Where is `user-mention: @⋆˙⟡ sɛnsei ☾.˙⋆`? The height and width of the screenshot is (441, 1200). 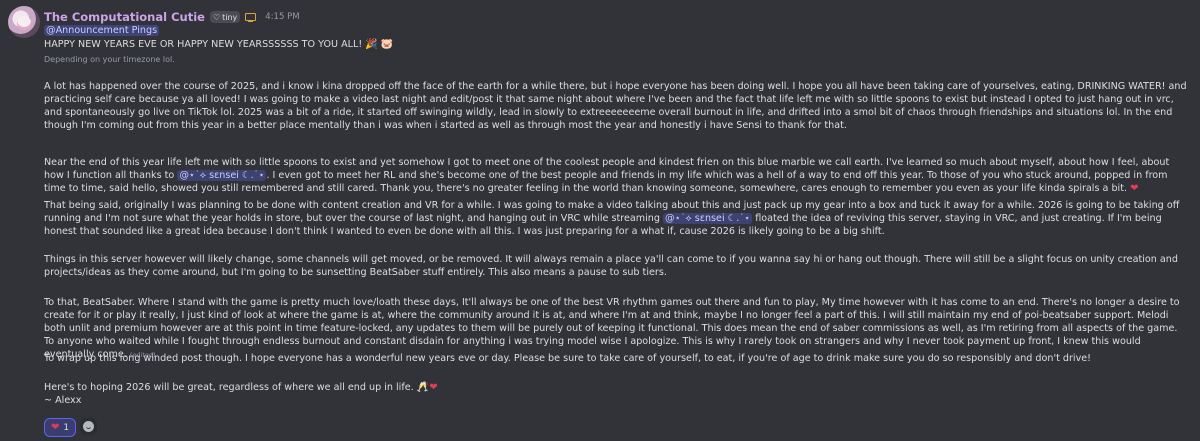 user-mention: @⋆˙⟡ sɛnsei ☾.˙⋆ is located at coordinates (222, 175).